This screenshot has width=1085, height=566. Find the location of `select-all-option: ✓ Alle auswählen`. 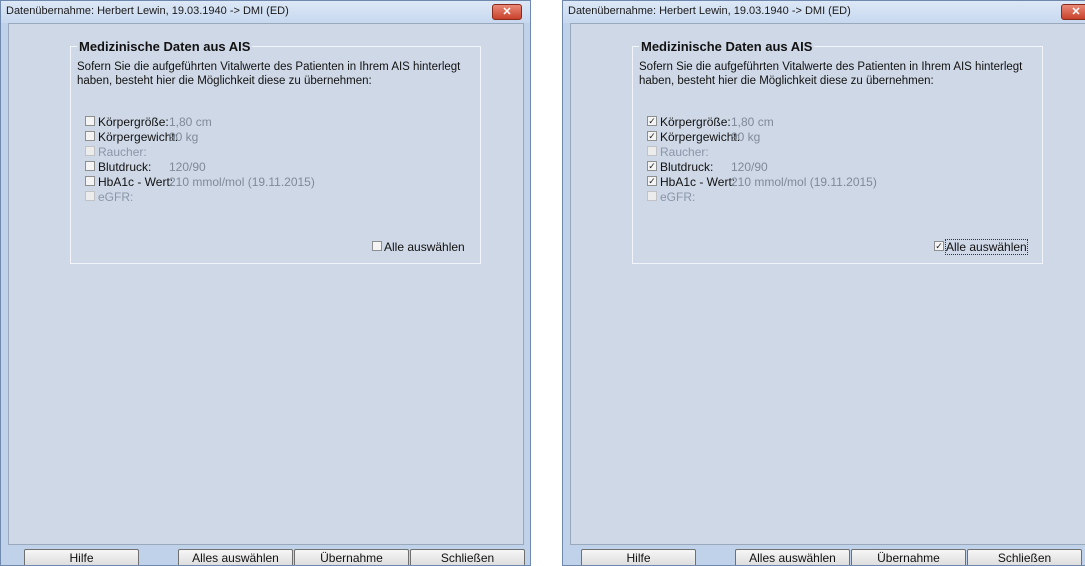

select-all-option: ✓ Alle auswählen is located at coordinates (983, 247).